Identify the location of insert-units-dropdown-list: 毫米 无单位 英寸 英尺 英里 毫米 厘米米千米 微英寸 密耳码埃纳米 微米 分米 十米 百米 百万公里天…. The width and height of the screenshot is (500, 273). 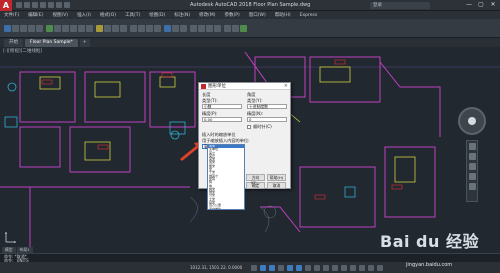
(226, 177).